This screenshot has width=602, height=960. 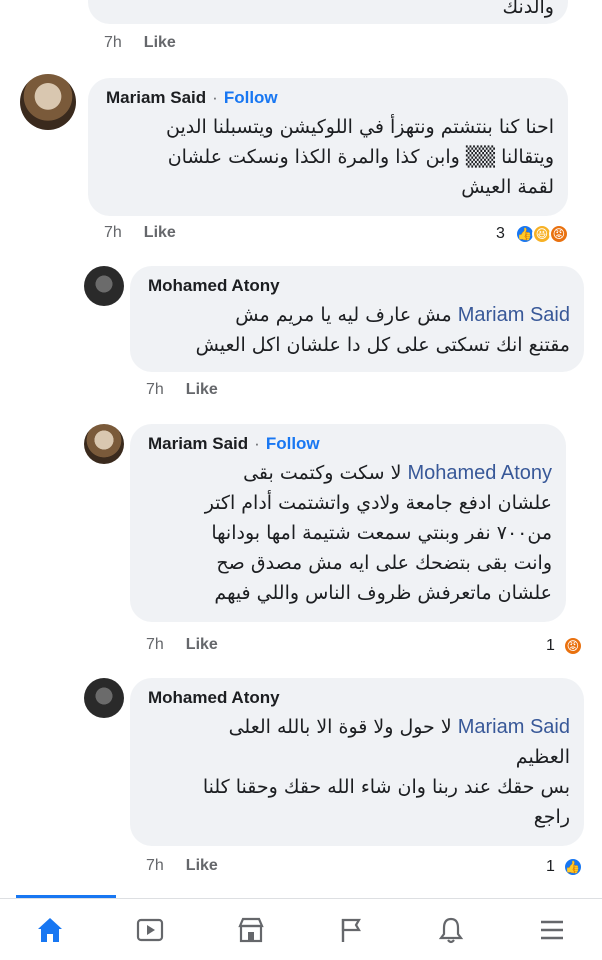 What do you see at coordinates (381, 533) in the screenshot?
I see `comment-line: من٧٠٠ نفر وبنتي سمعت شتيمة امها بودانها` at bounding box center [381, 533].